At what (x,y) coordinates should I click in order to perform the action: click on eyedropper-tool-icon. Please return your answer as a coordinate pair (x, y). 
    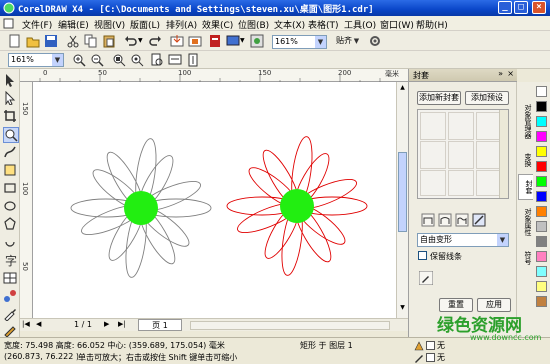
    Looking at the image, I should click on (10, 314).